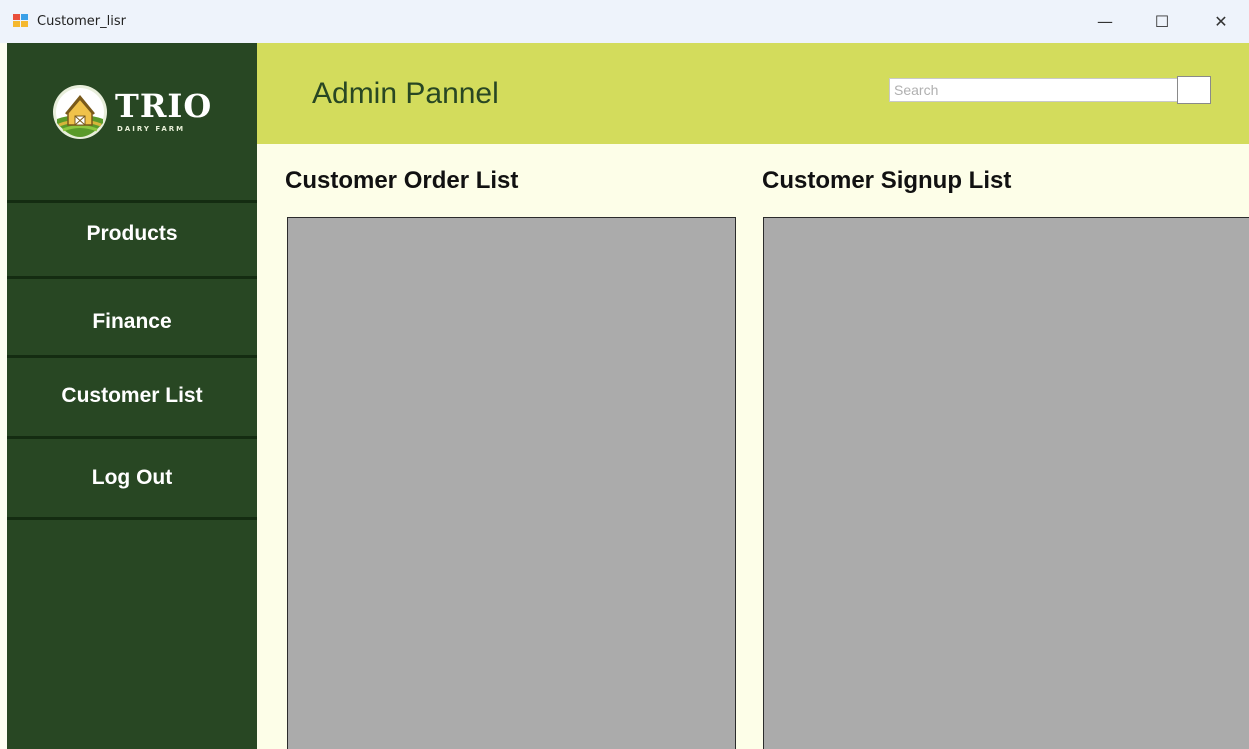 Image resolution: width=1249 pixels, height=749 pixels. What do you see at coordinates (405, 93) in the screenshot?
I see `page-title: Admin Pannel` at bounding box center [405, 93].